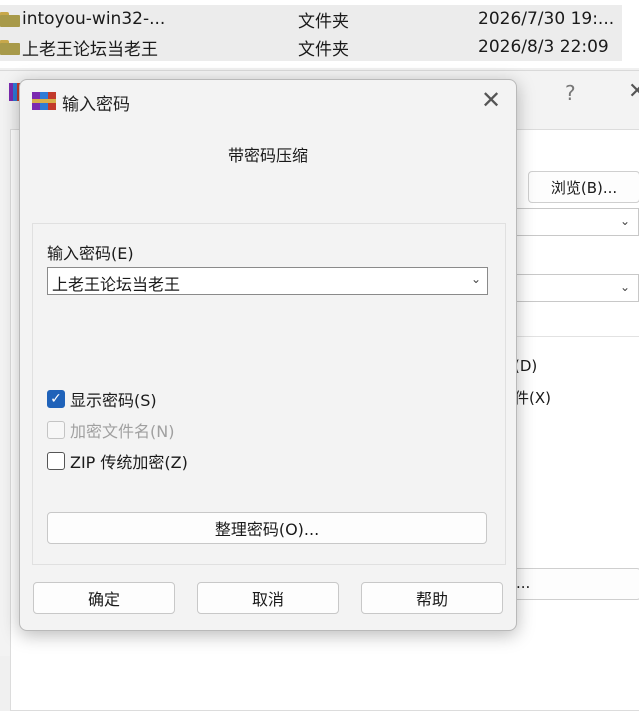 The image size is (639, 711). I want to click on show-password-checkbox: ✓ 显示密码(S), so click(102, 399).